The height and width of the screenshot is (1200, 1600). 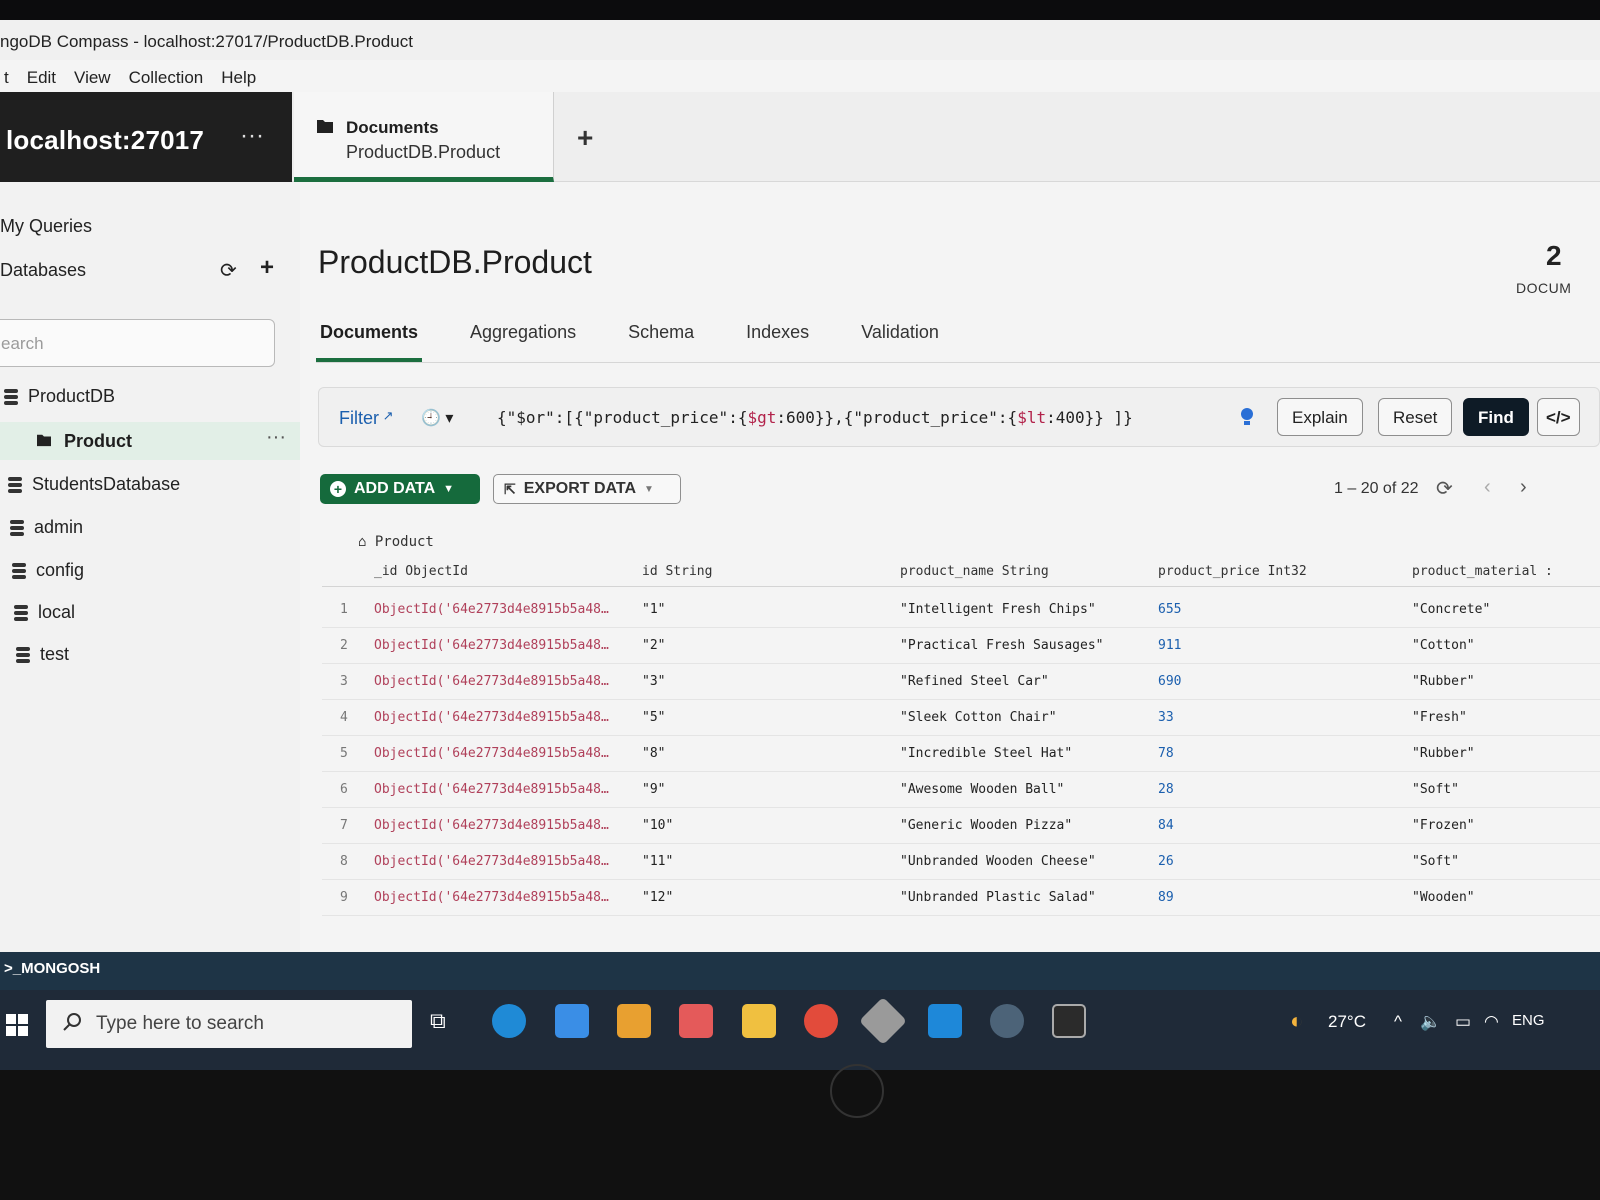 I want to click on volume-icon: 🔈, so click(x=1430, y=1022).